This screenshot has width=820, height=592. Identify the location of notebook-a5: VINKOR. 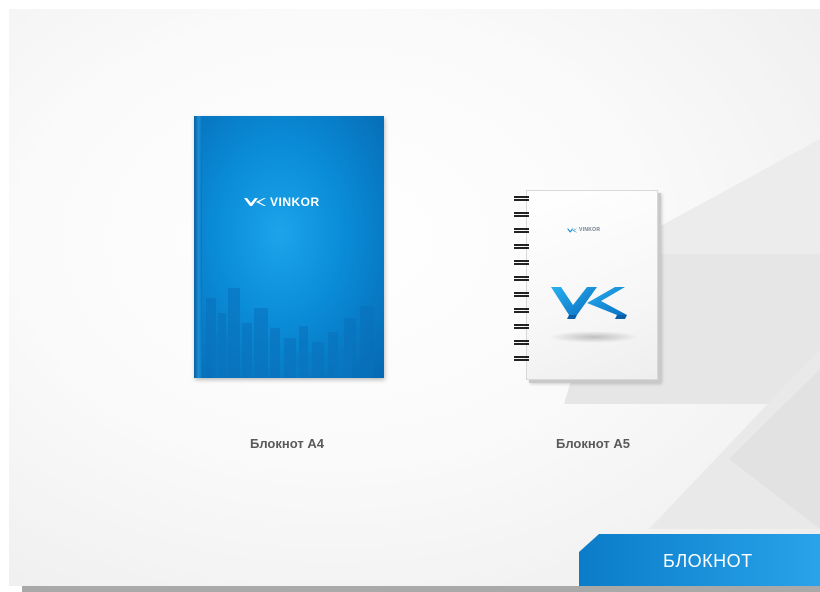
(592, 285).